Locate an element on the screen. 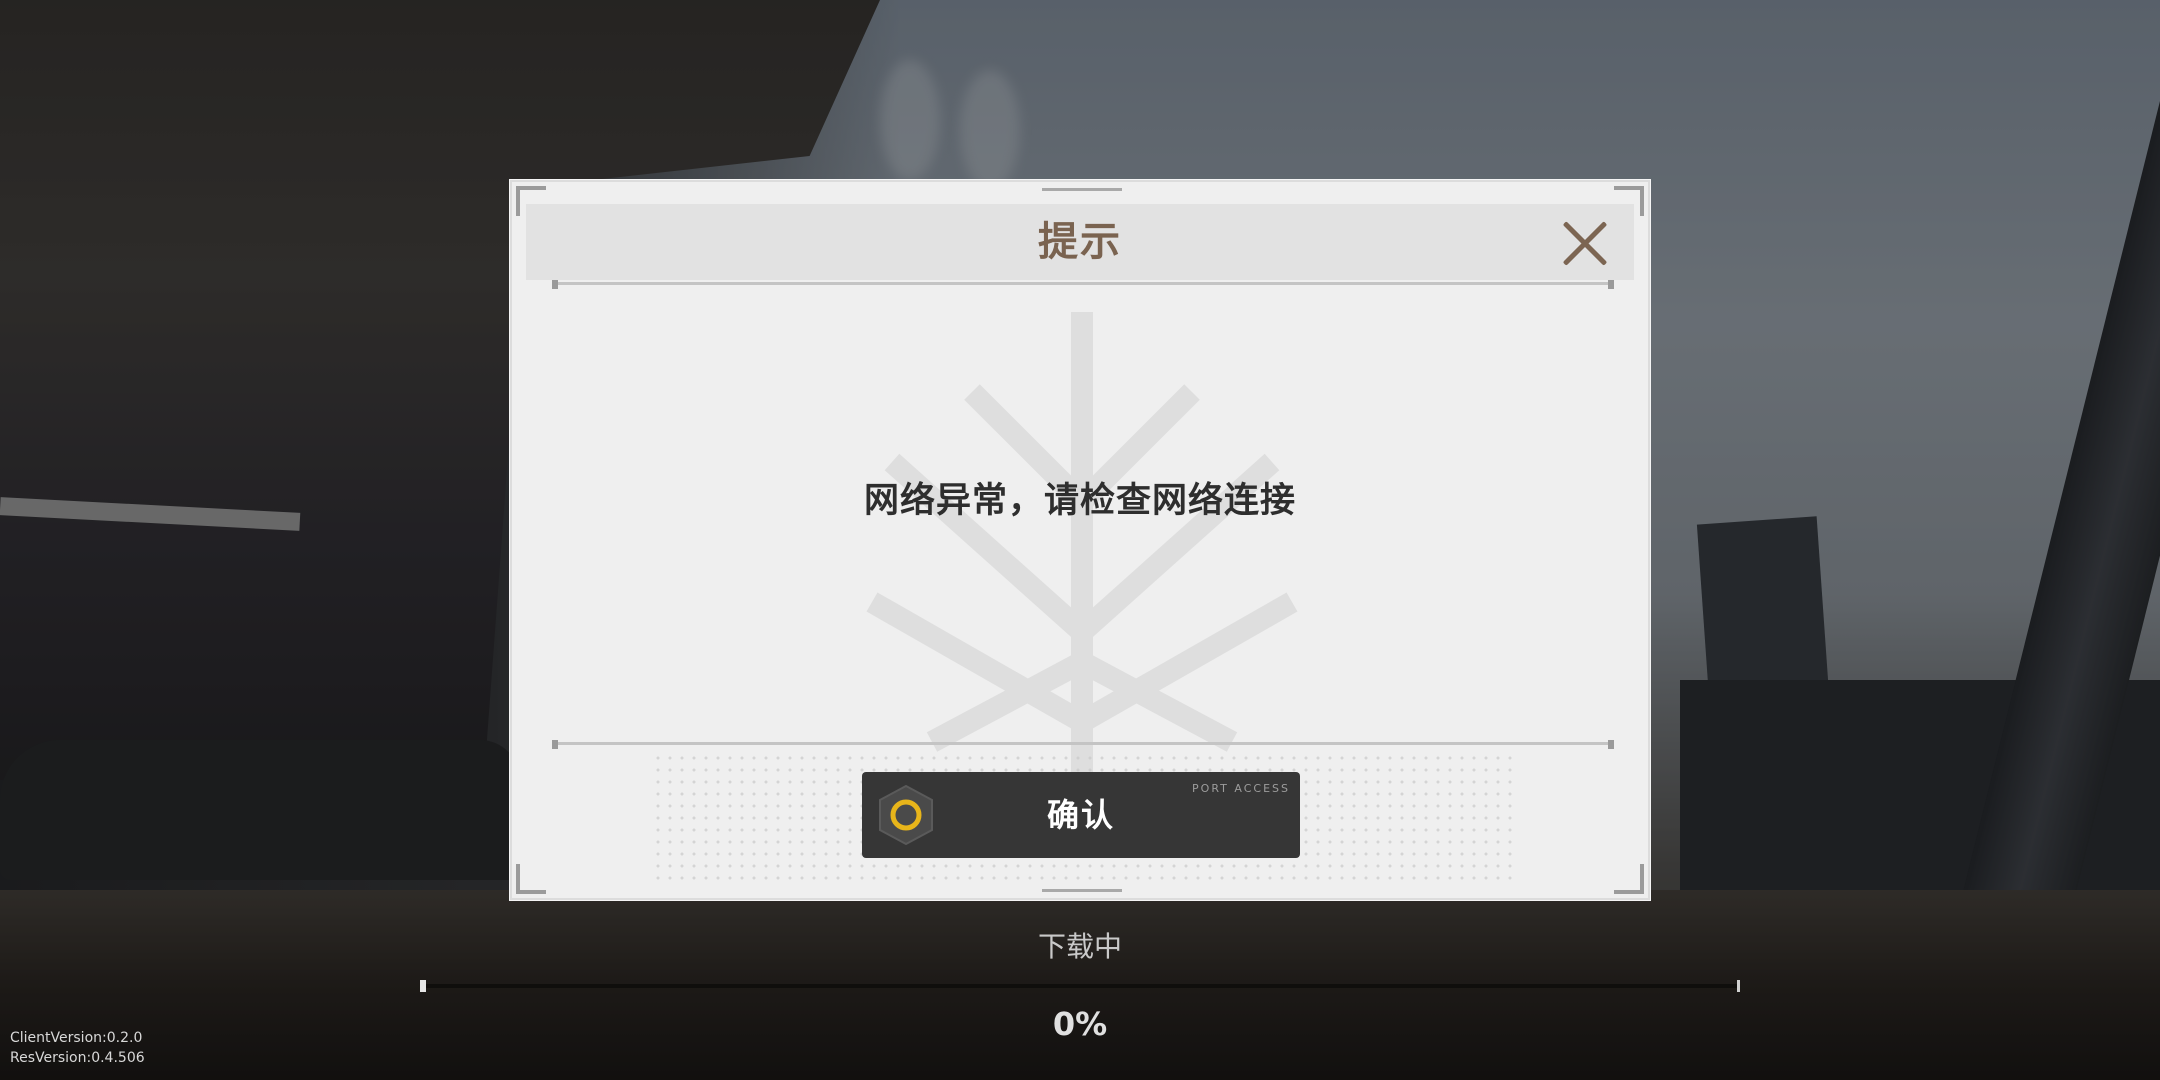 Image resolution: width=2160 pixels, height=1080 pixels. dialog-header: 提示 is located at coordinates (1080, 242).